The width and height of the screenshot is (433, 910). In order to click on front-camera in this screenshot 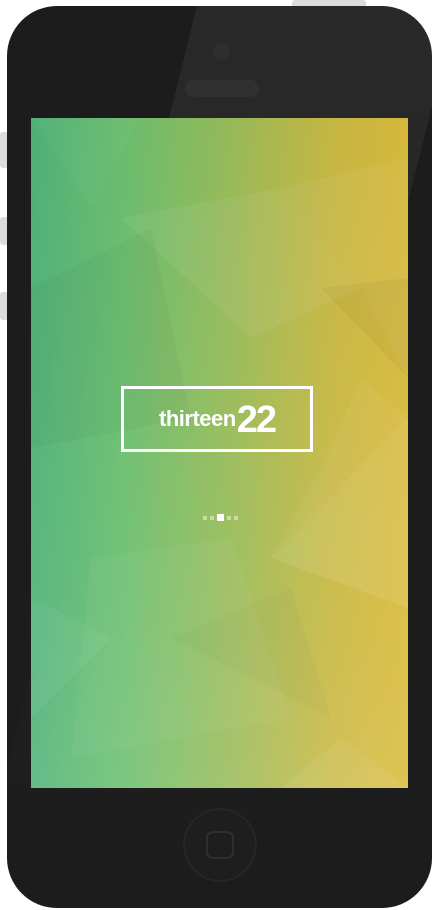, I will do `click(221, 51)`.